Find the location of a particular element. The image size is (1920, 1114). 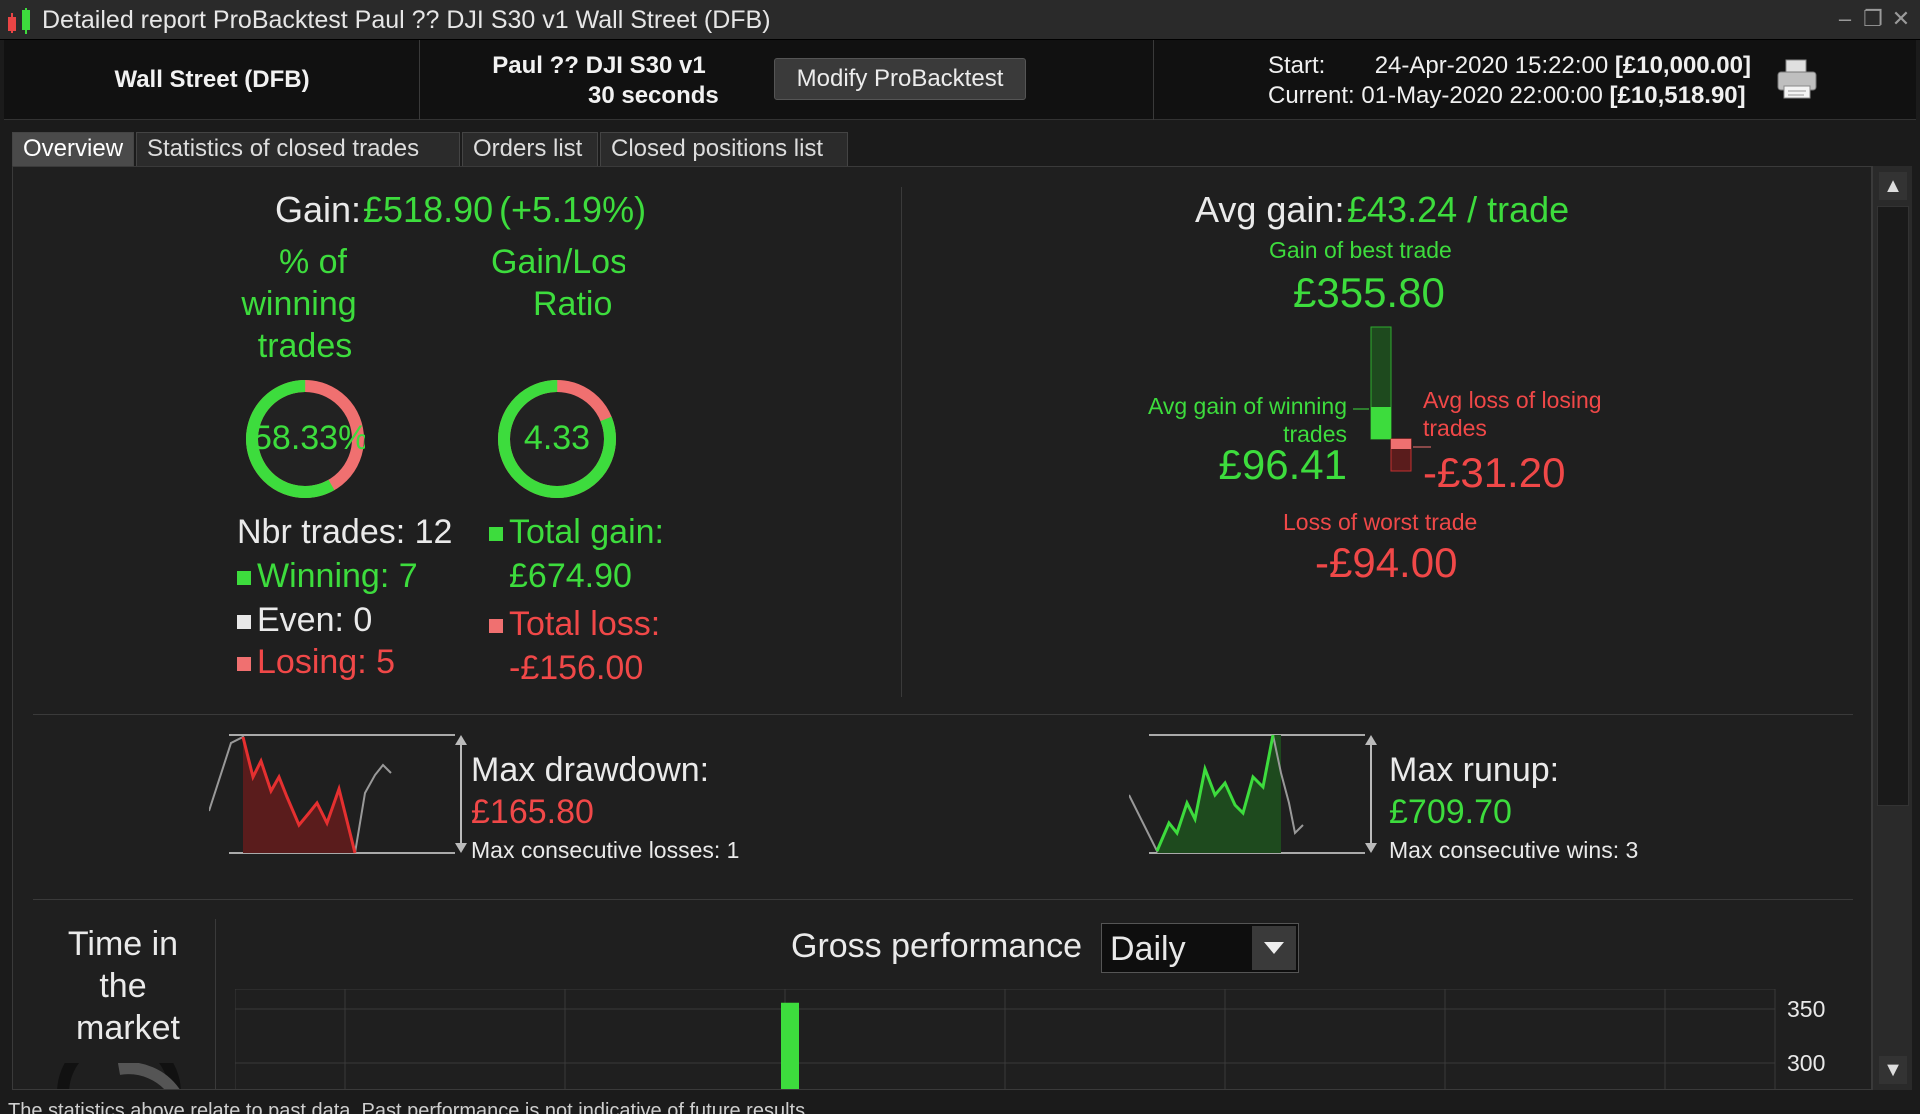

losing-count-text: Losing: 5 is located at coordinates (326, 662).